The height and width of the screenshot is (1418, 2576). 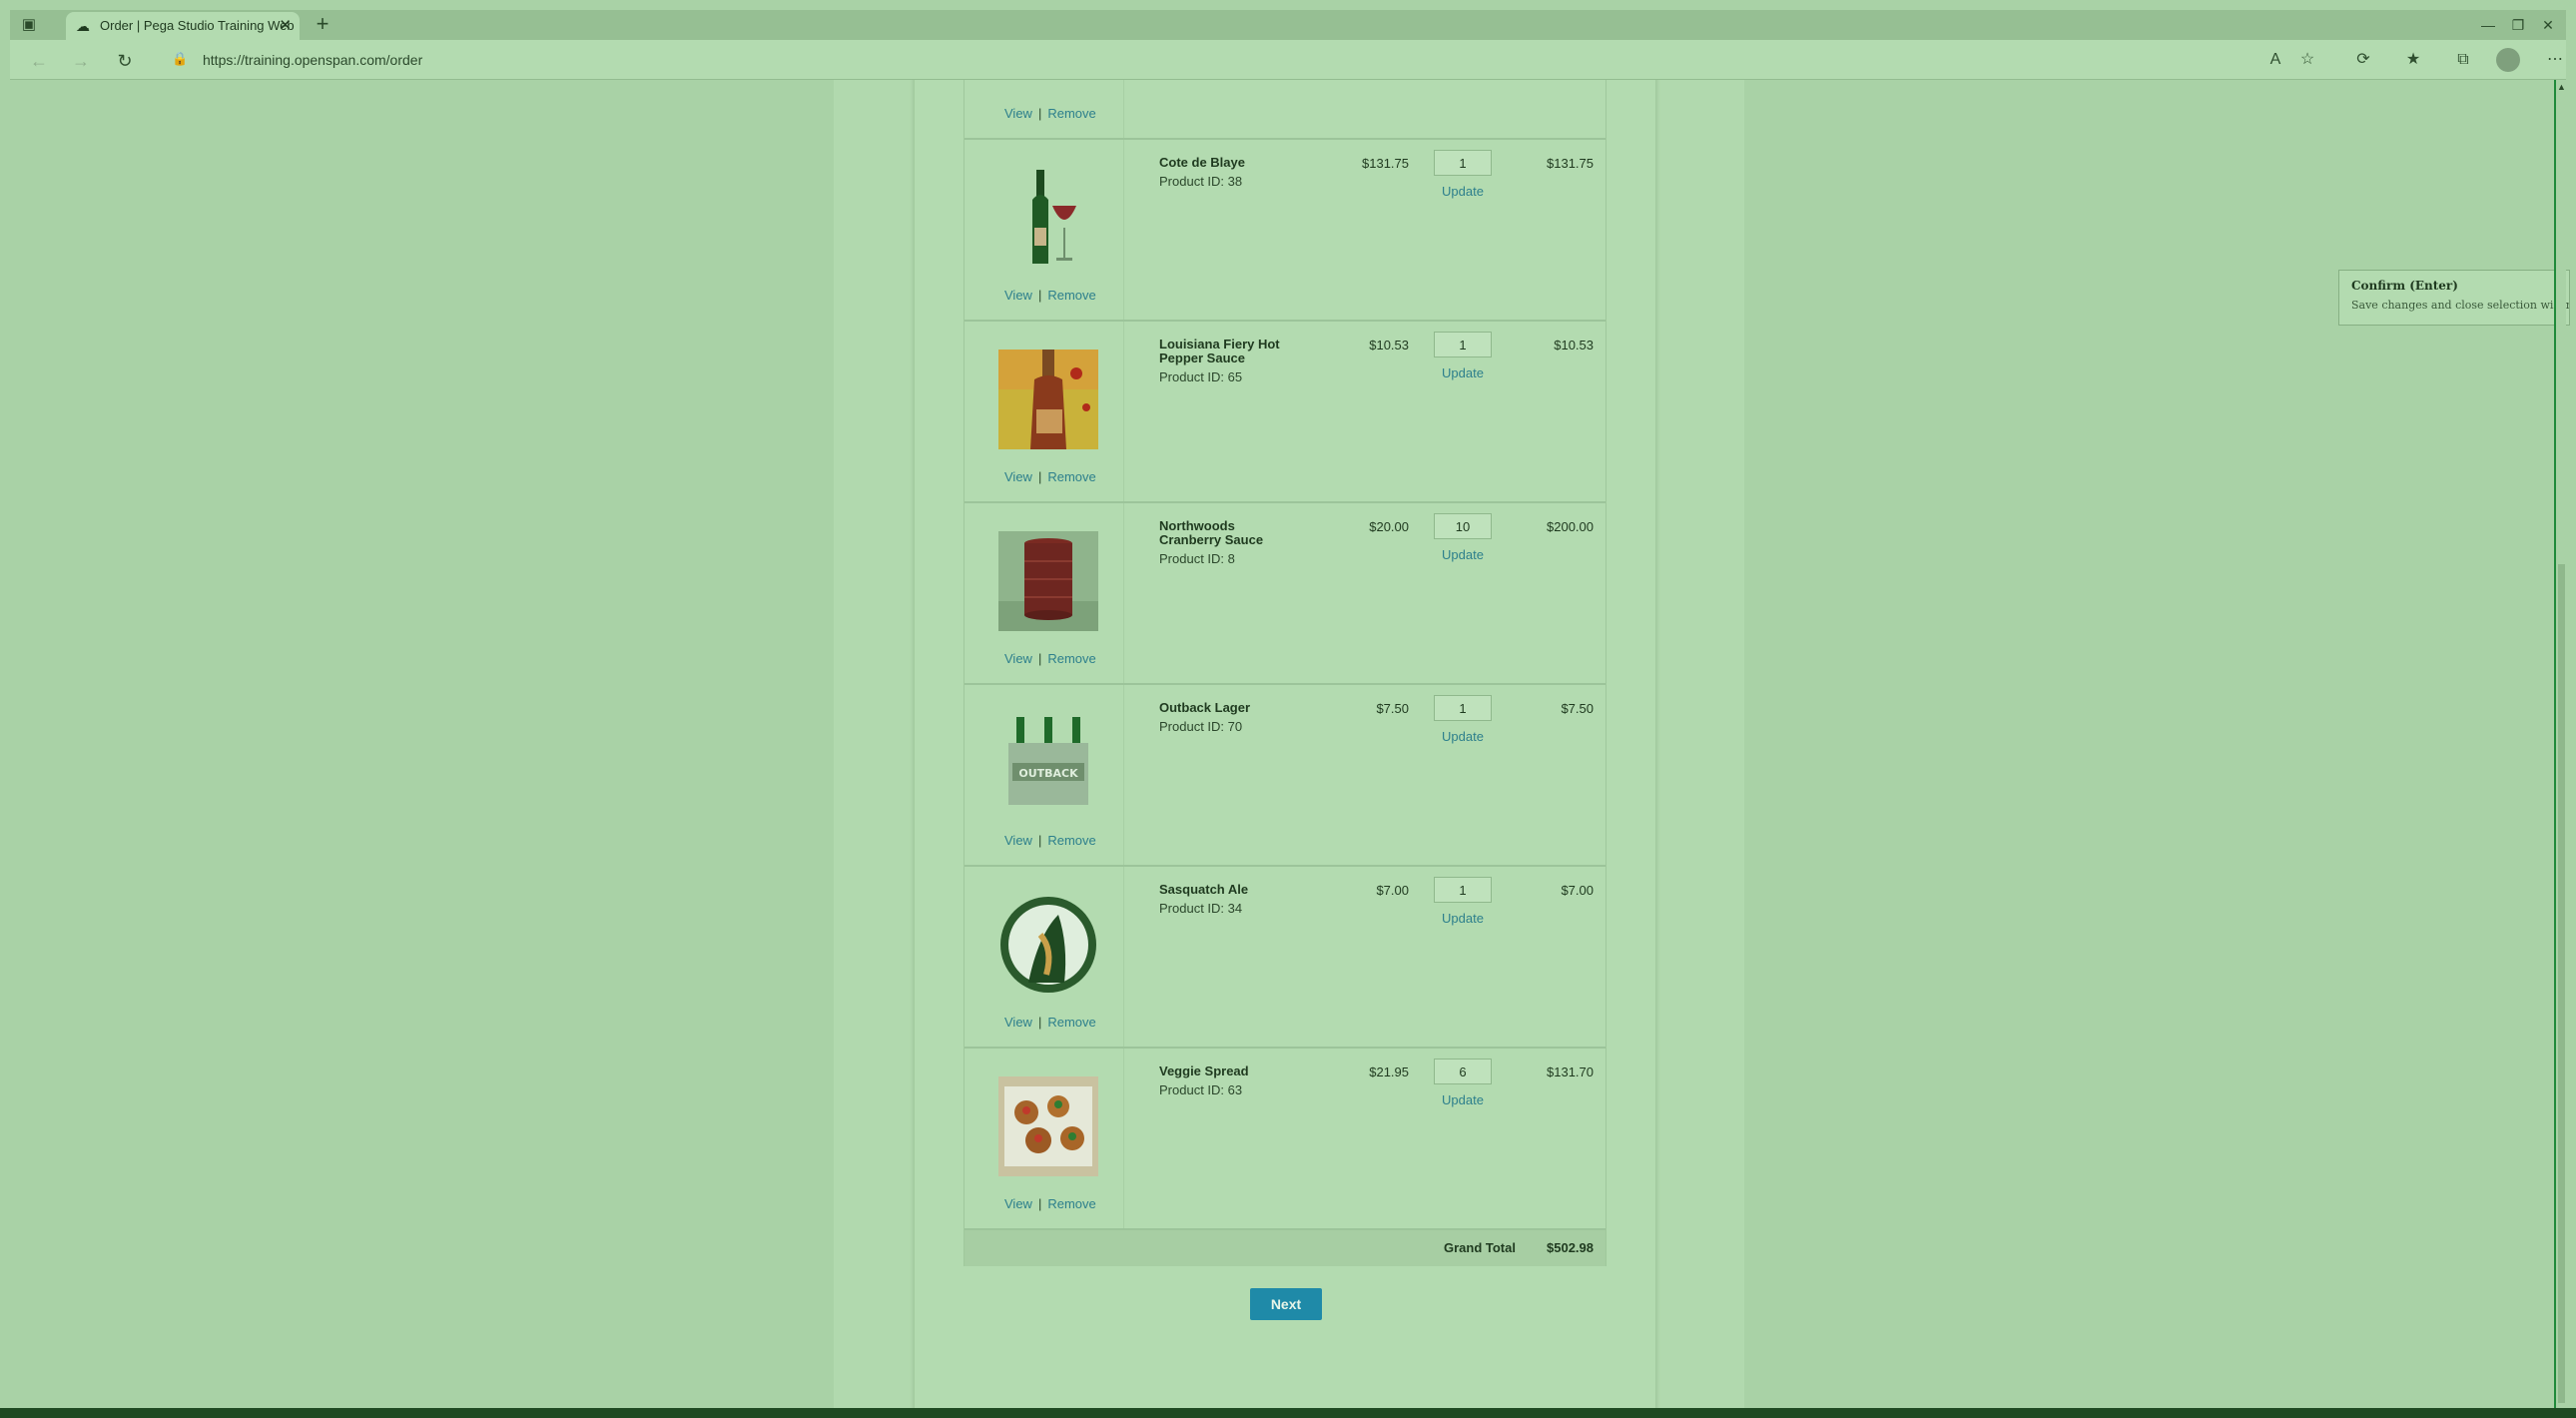 What do you see at coordinates (2562, 87) in the screenshot?
I see `scroll-up-icon: ▲` at bounding box center [2562, 87].